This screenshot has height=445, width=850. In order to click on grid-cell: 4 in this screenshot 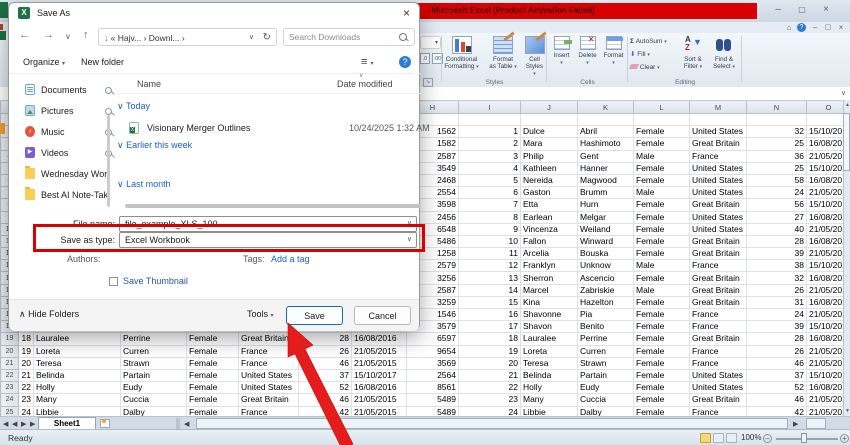, I will do `click(489, 168)`.